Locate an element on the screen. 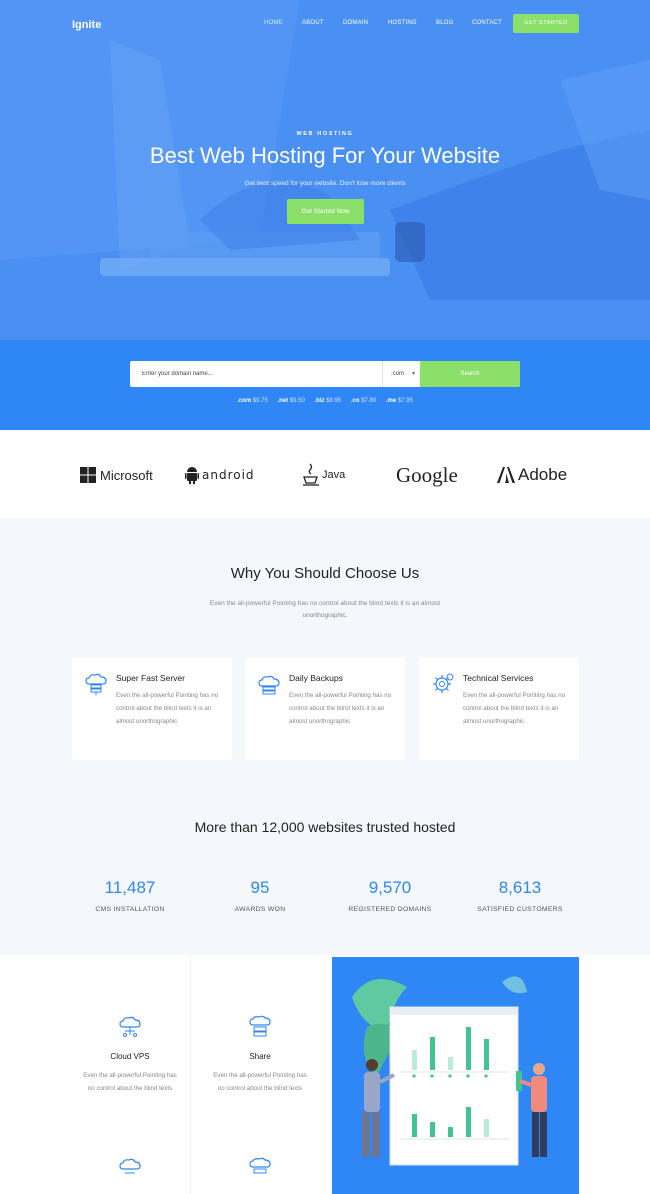  price-item: .com $9.75 is located at coordinates (252, 401).